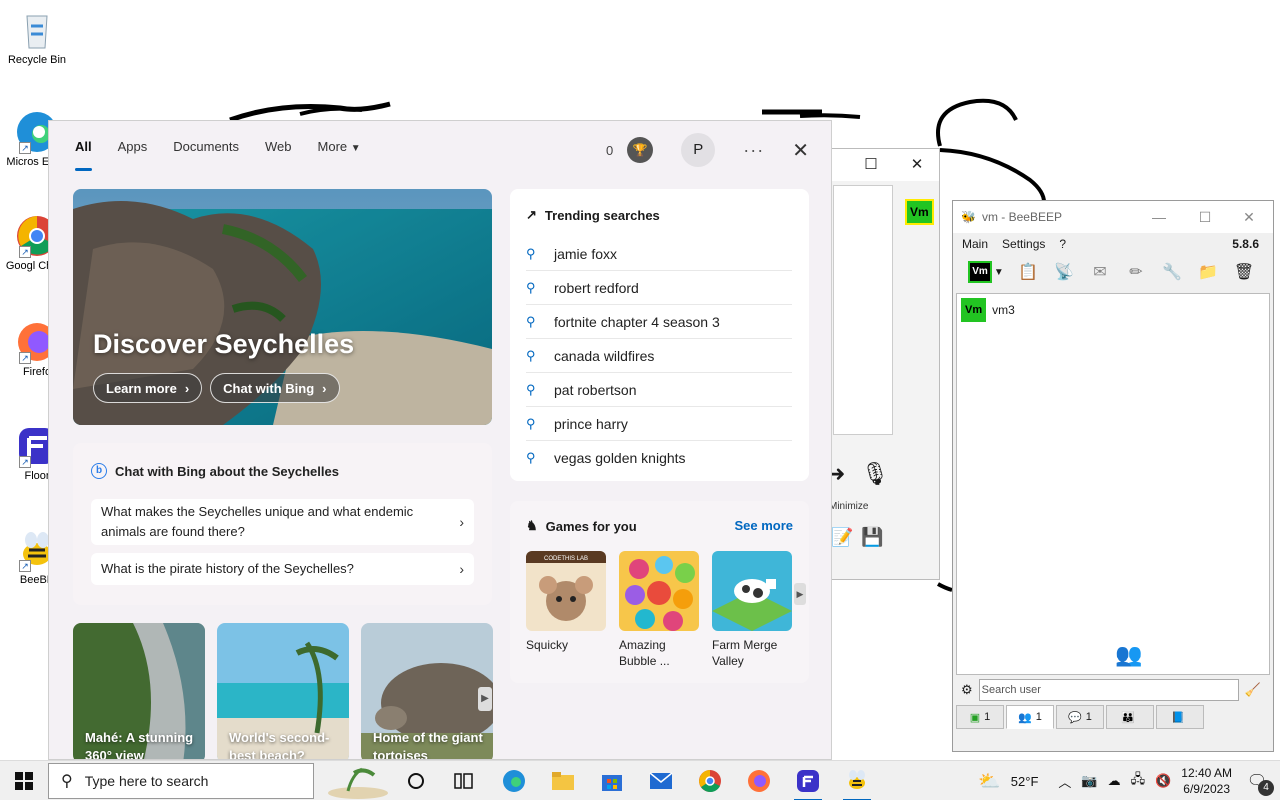  Describe the element at coordinates (710, 780) in the screenshot. I see `chrome-taskbar-icon` at that location.